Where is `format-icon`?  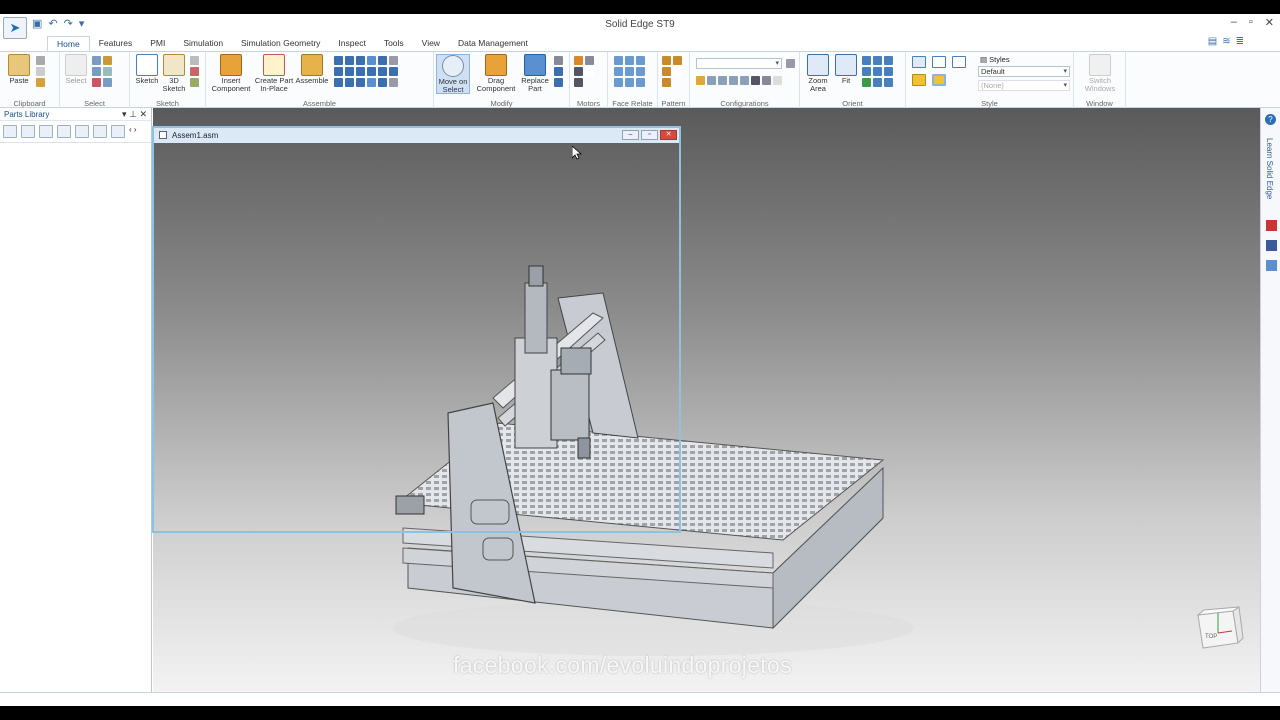
format-icon is located at coordinates (40, 82).